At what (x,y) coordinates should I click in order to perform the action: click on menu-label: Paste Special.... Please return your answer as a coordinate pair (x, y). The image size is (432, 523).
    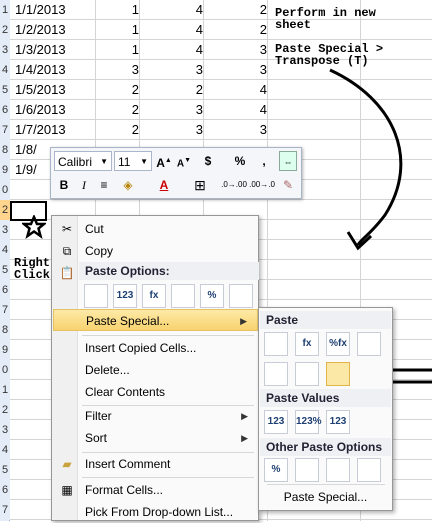
    Looking at the image, I should click on (128, 321).